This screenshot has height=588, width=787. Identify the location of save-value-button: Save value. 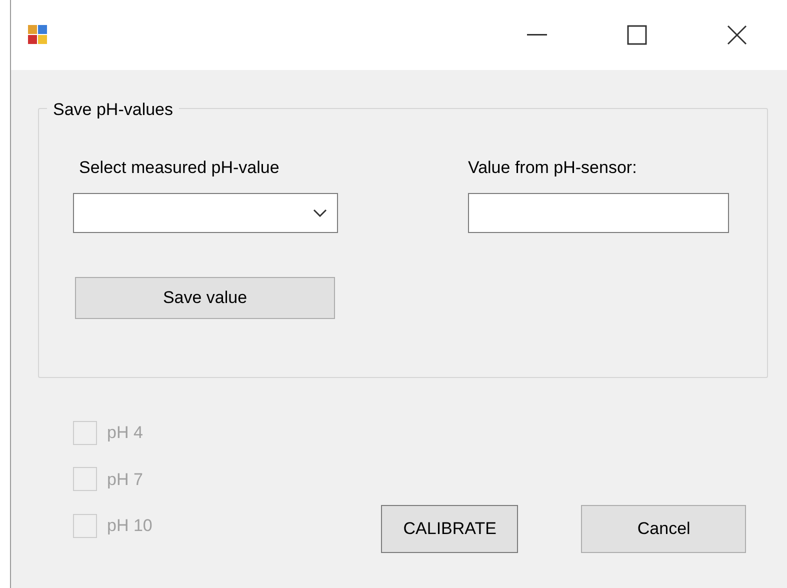
(205, 297).